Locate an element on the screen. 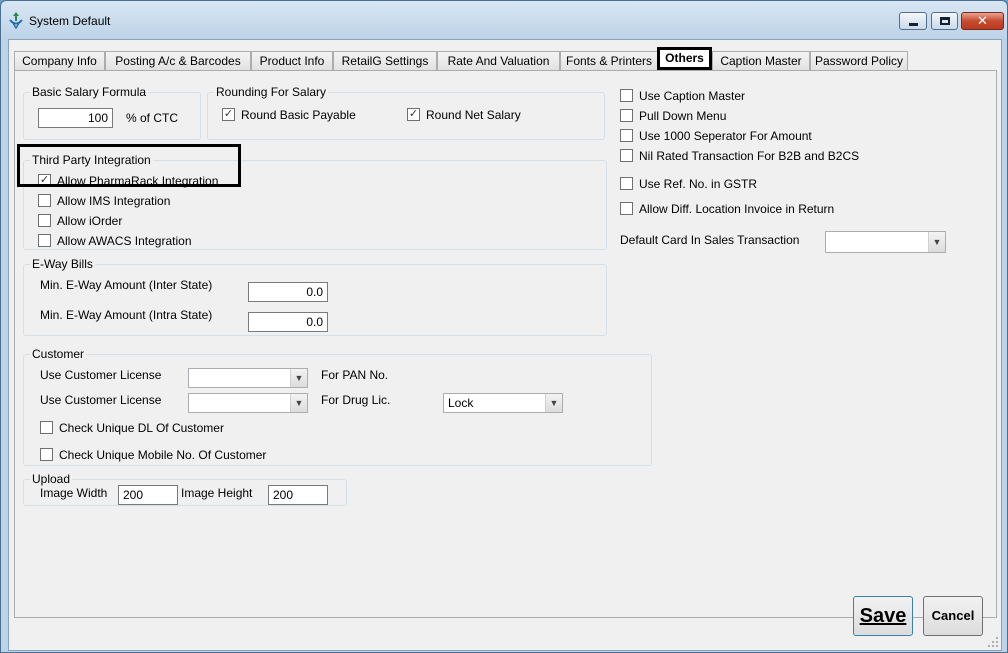 This screenshot has width=1008, height=653. tab-caption-master: Caption Master is located at coordinates (761, 60).